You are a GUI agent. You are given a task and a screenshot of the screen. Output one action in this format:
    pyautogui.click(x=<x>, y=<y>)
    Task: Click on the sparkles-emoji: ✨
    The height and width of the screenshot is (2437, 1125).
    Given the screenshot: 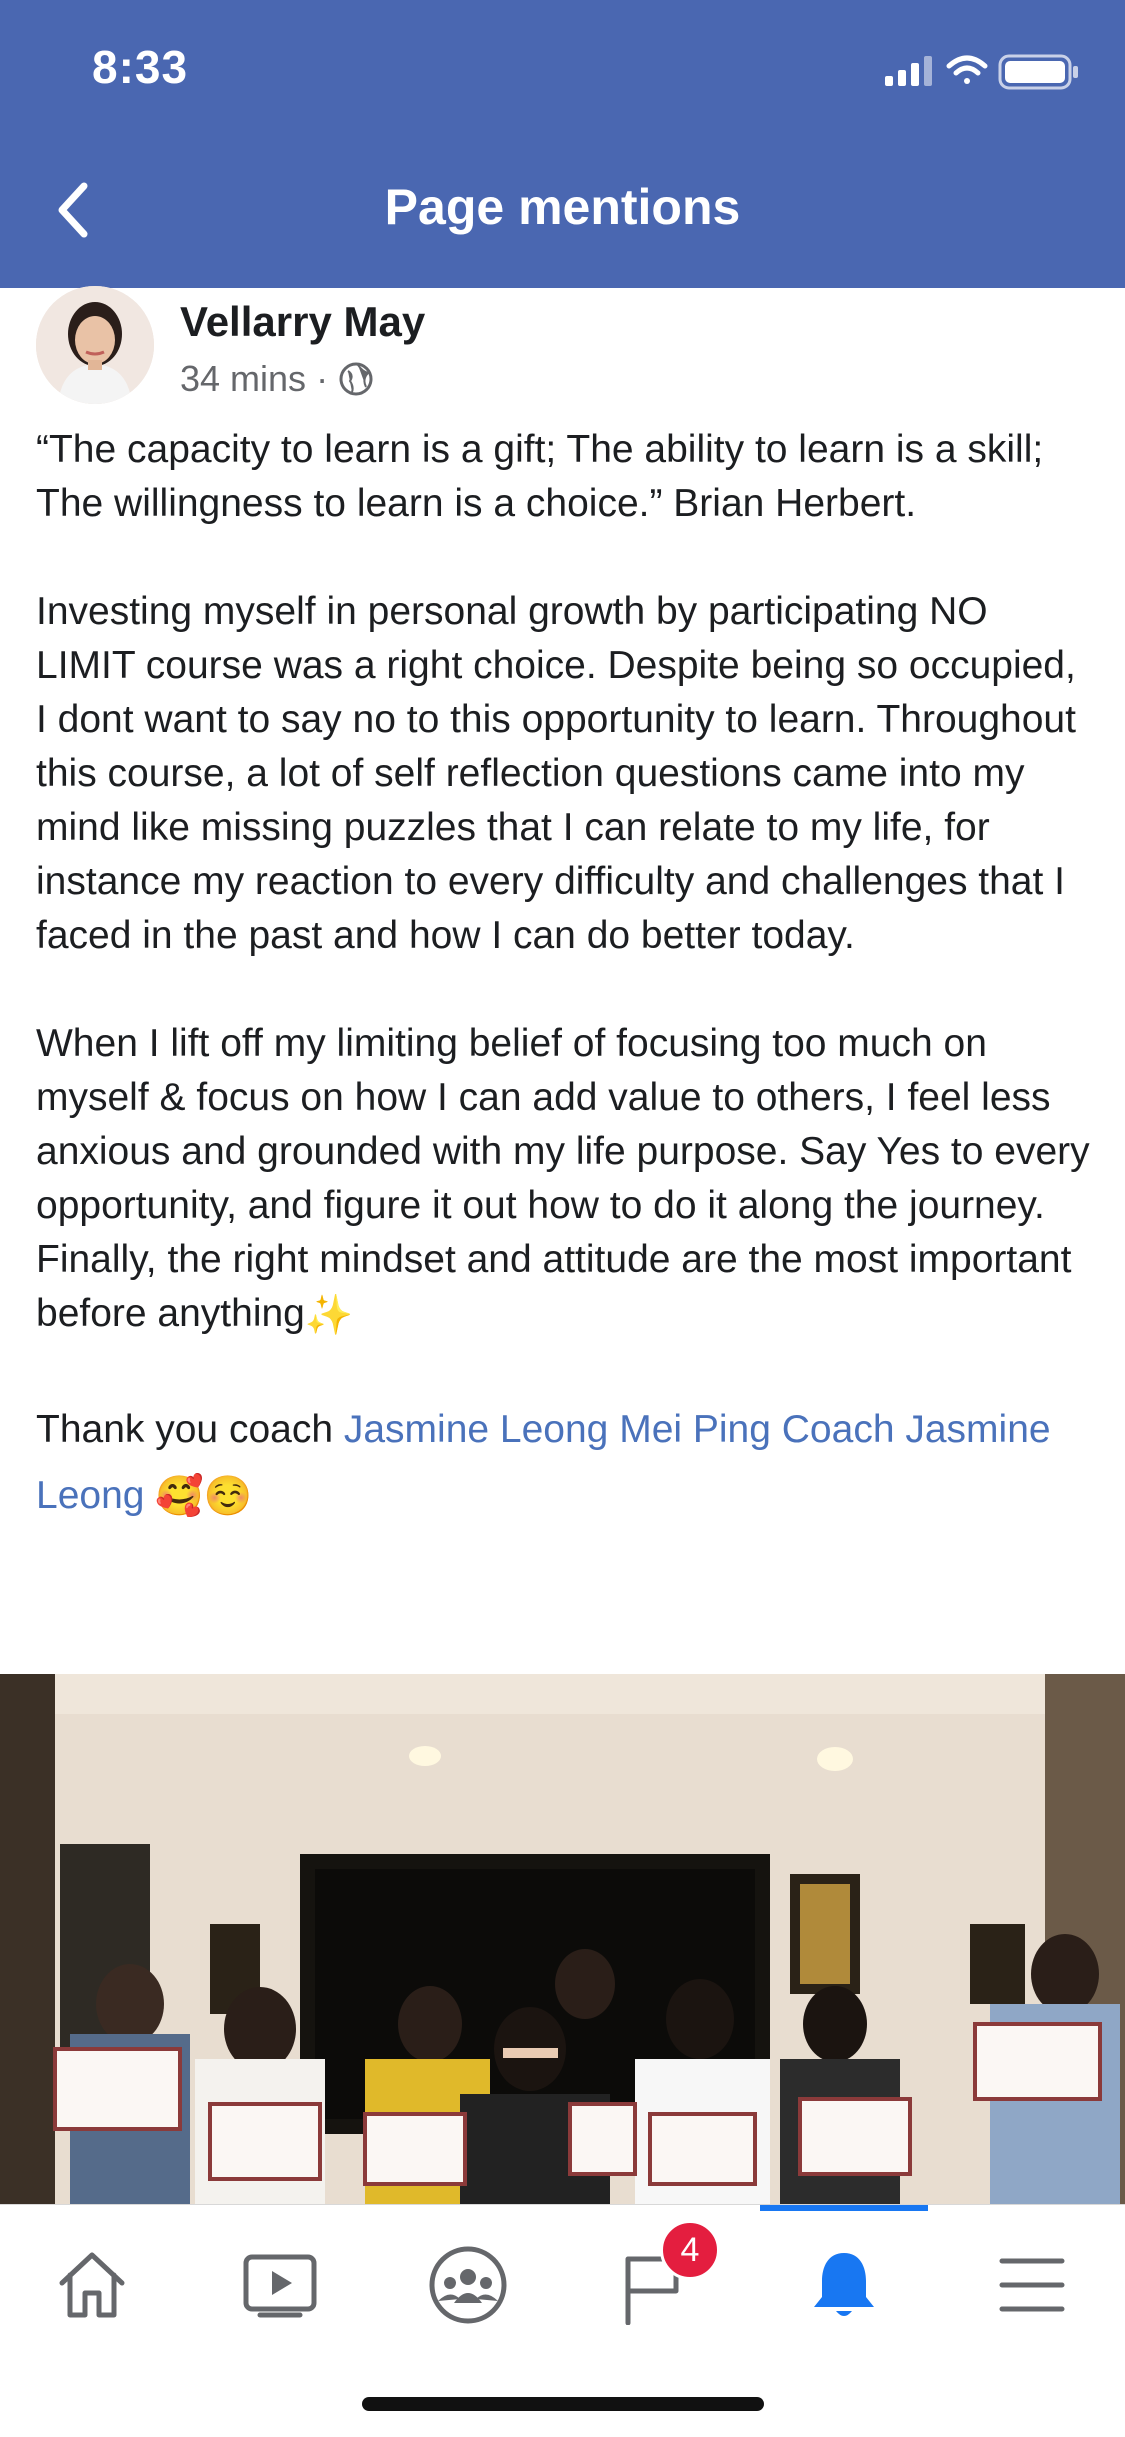 What is the action you would take?
    pyautogui.click(x=329, y=1315)
    